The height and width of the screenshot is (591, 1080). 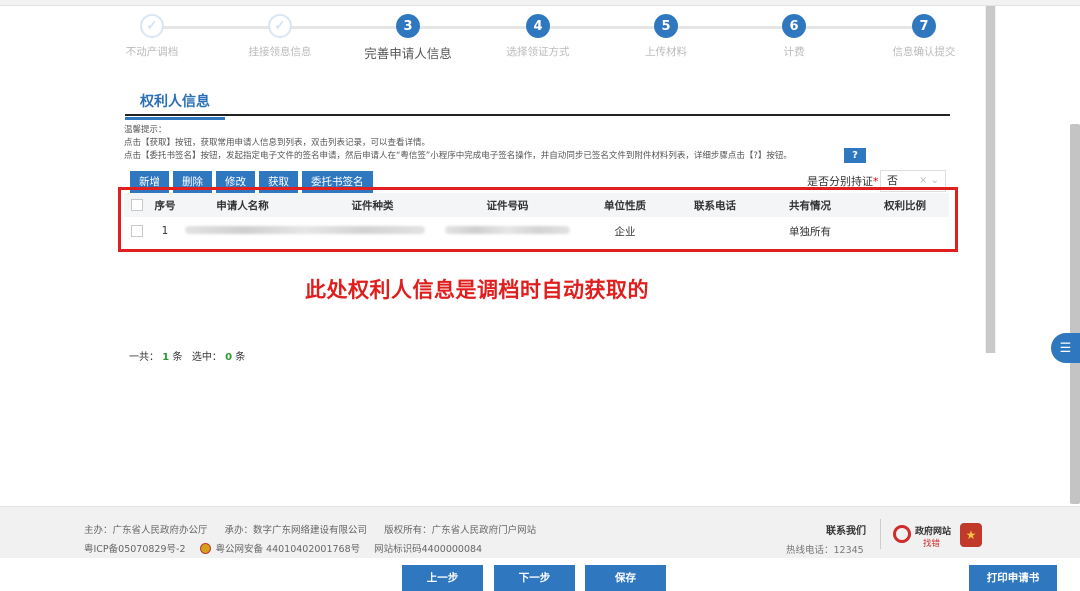 I want to click on step-2: ✓ 挂接领息信息, so click(x=280, y=36).